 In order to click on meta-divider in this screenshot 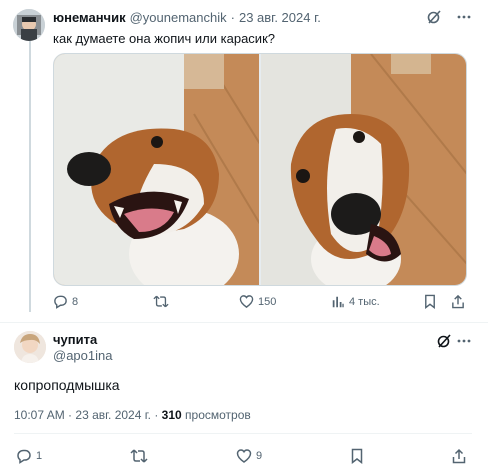, I will do `click(243, 433)`.